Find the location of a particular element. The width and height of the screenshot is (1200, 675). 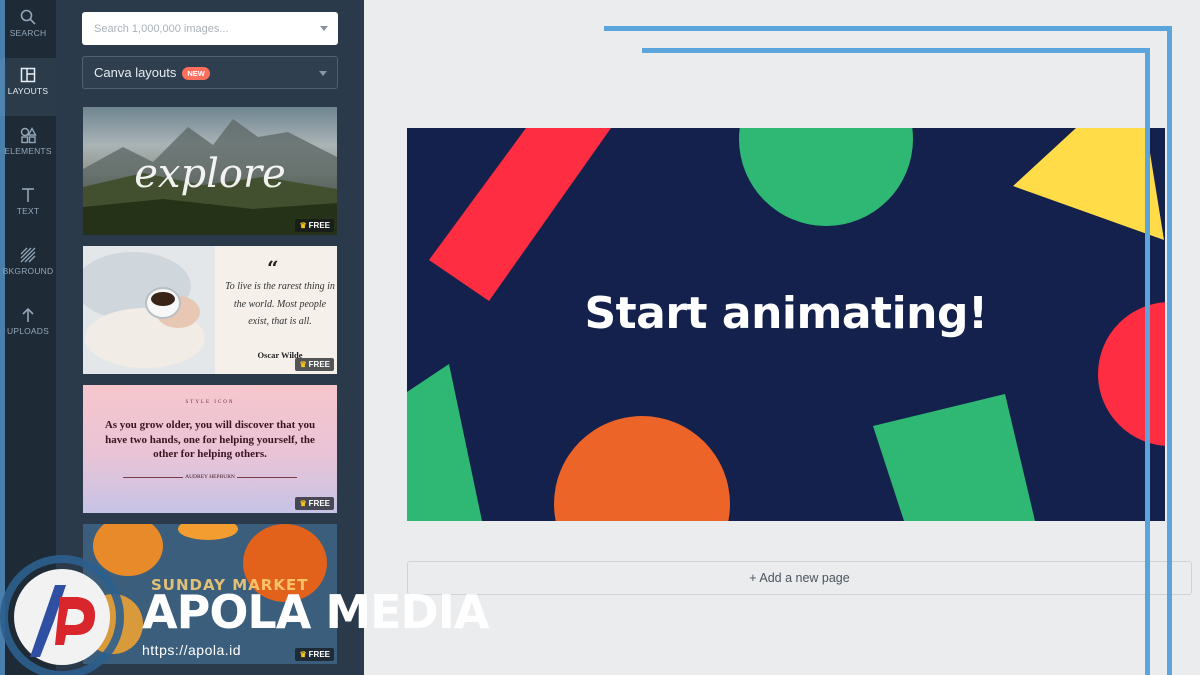

sidebar-item-text: TEXT is located at coordinates (28, 207).